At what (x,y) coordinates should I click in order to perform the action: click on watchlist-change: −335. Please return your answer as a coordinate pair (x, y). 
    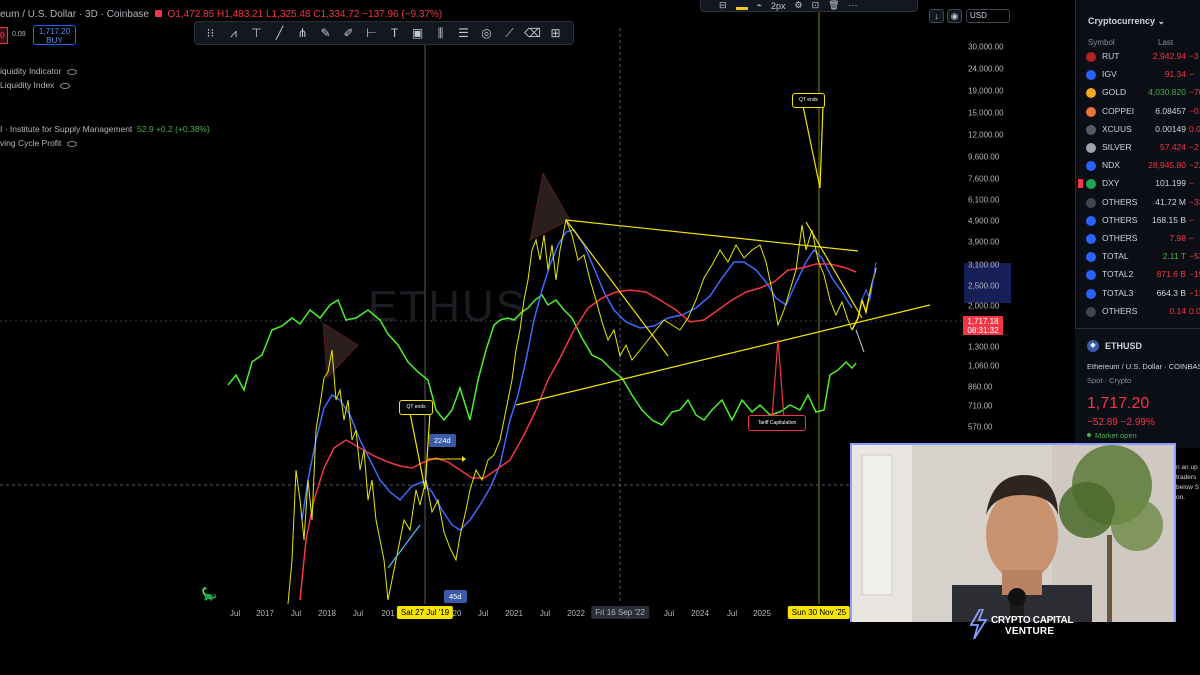
    Looking at the image, I should click on (1194, 201).